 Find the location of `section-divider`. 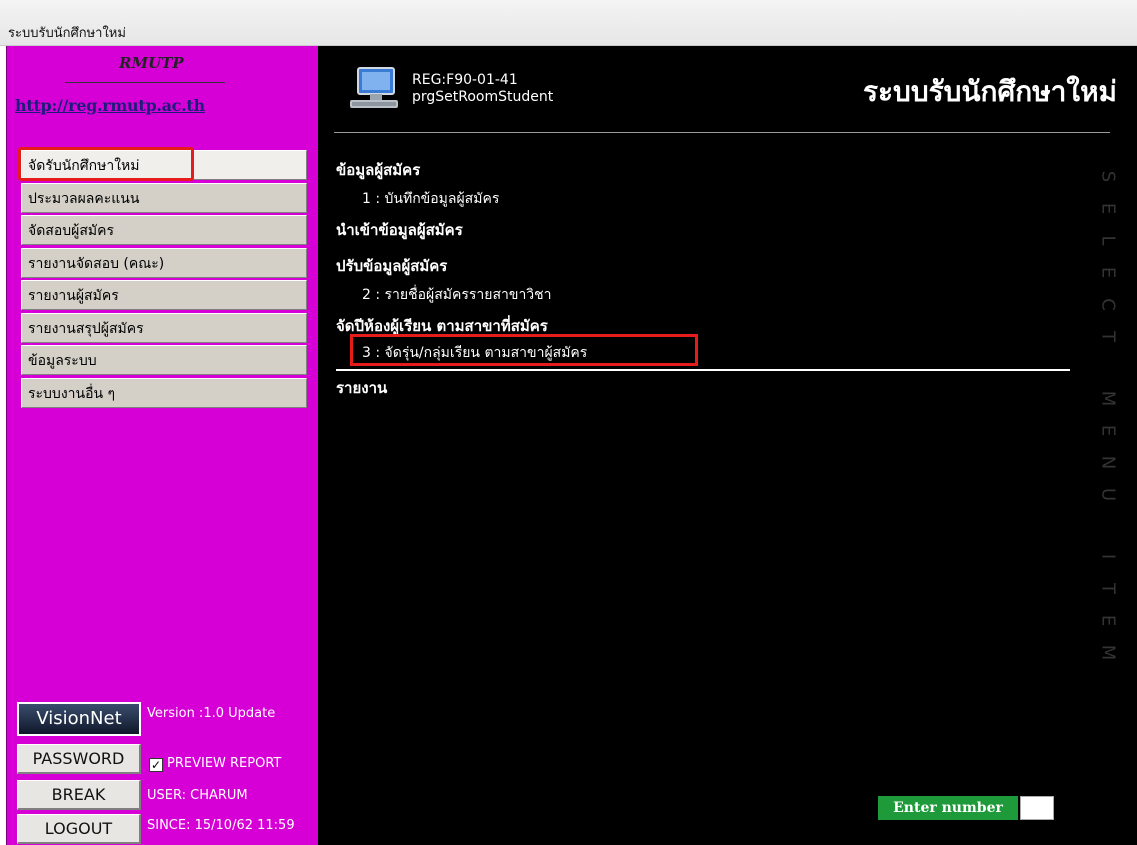

section-divider is located at coordinates (703, 370).